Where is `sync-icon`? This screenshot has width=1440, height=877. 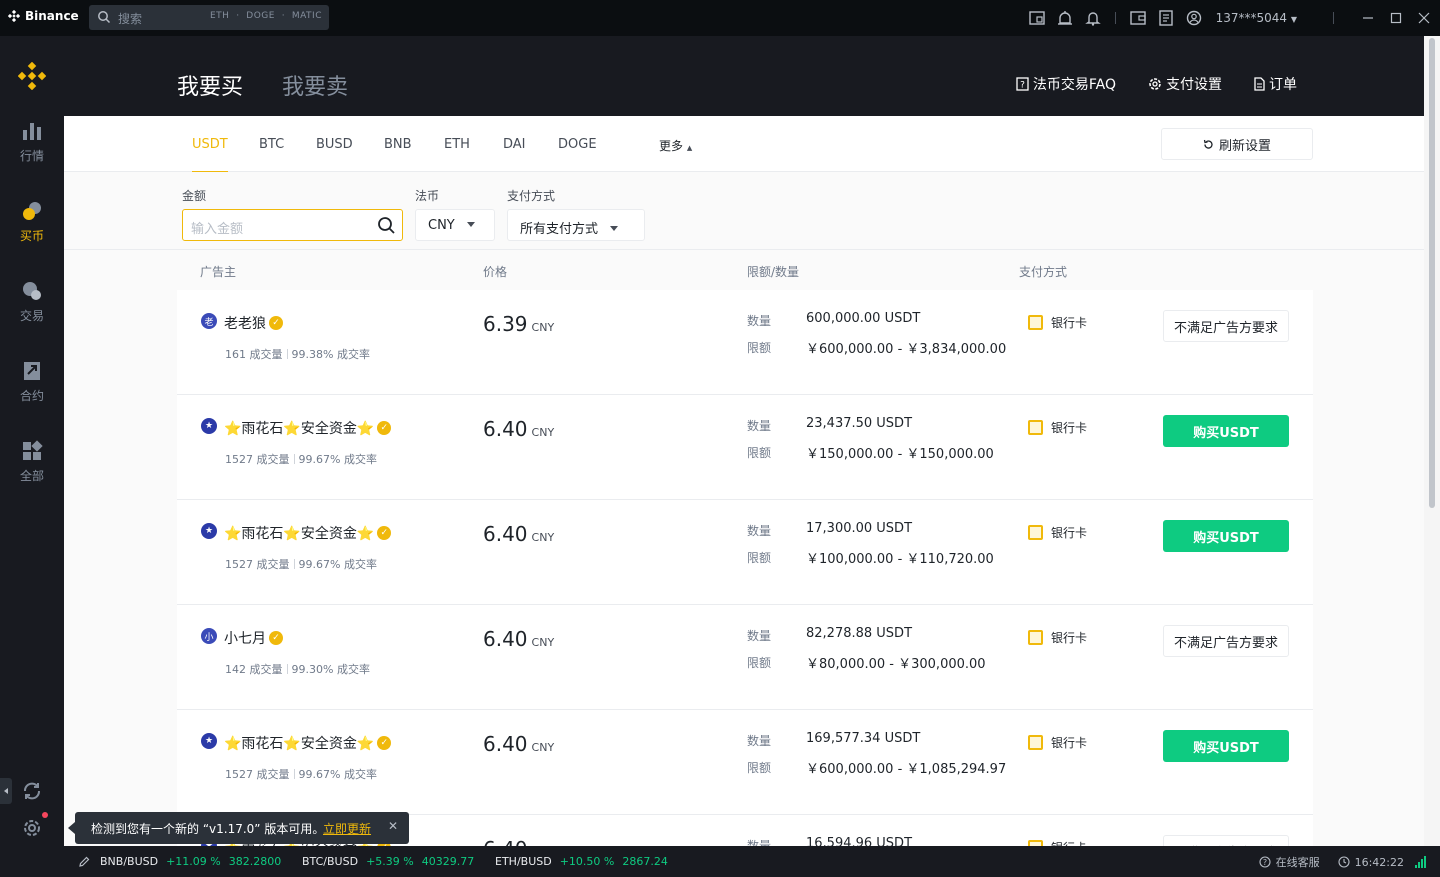 sync-icon is located at coordinates (32, 791).